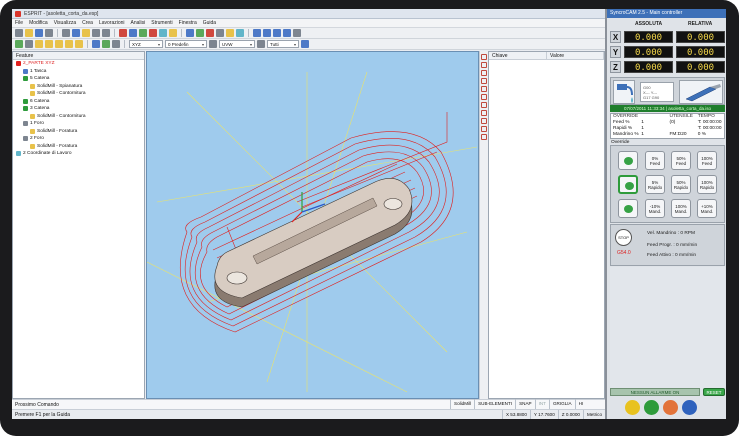  I want to click on view-side-icon, so click(277, 33).